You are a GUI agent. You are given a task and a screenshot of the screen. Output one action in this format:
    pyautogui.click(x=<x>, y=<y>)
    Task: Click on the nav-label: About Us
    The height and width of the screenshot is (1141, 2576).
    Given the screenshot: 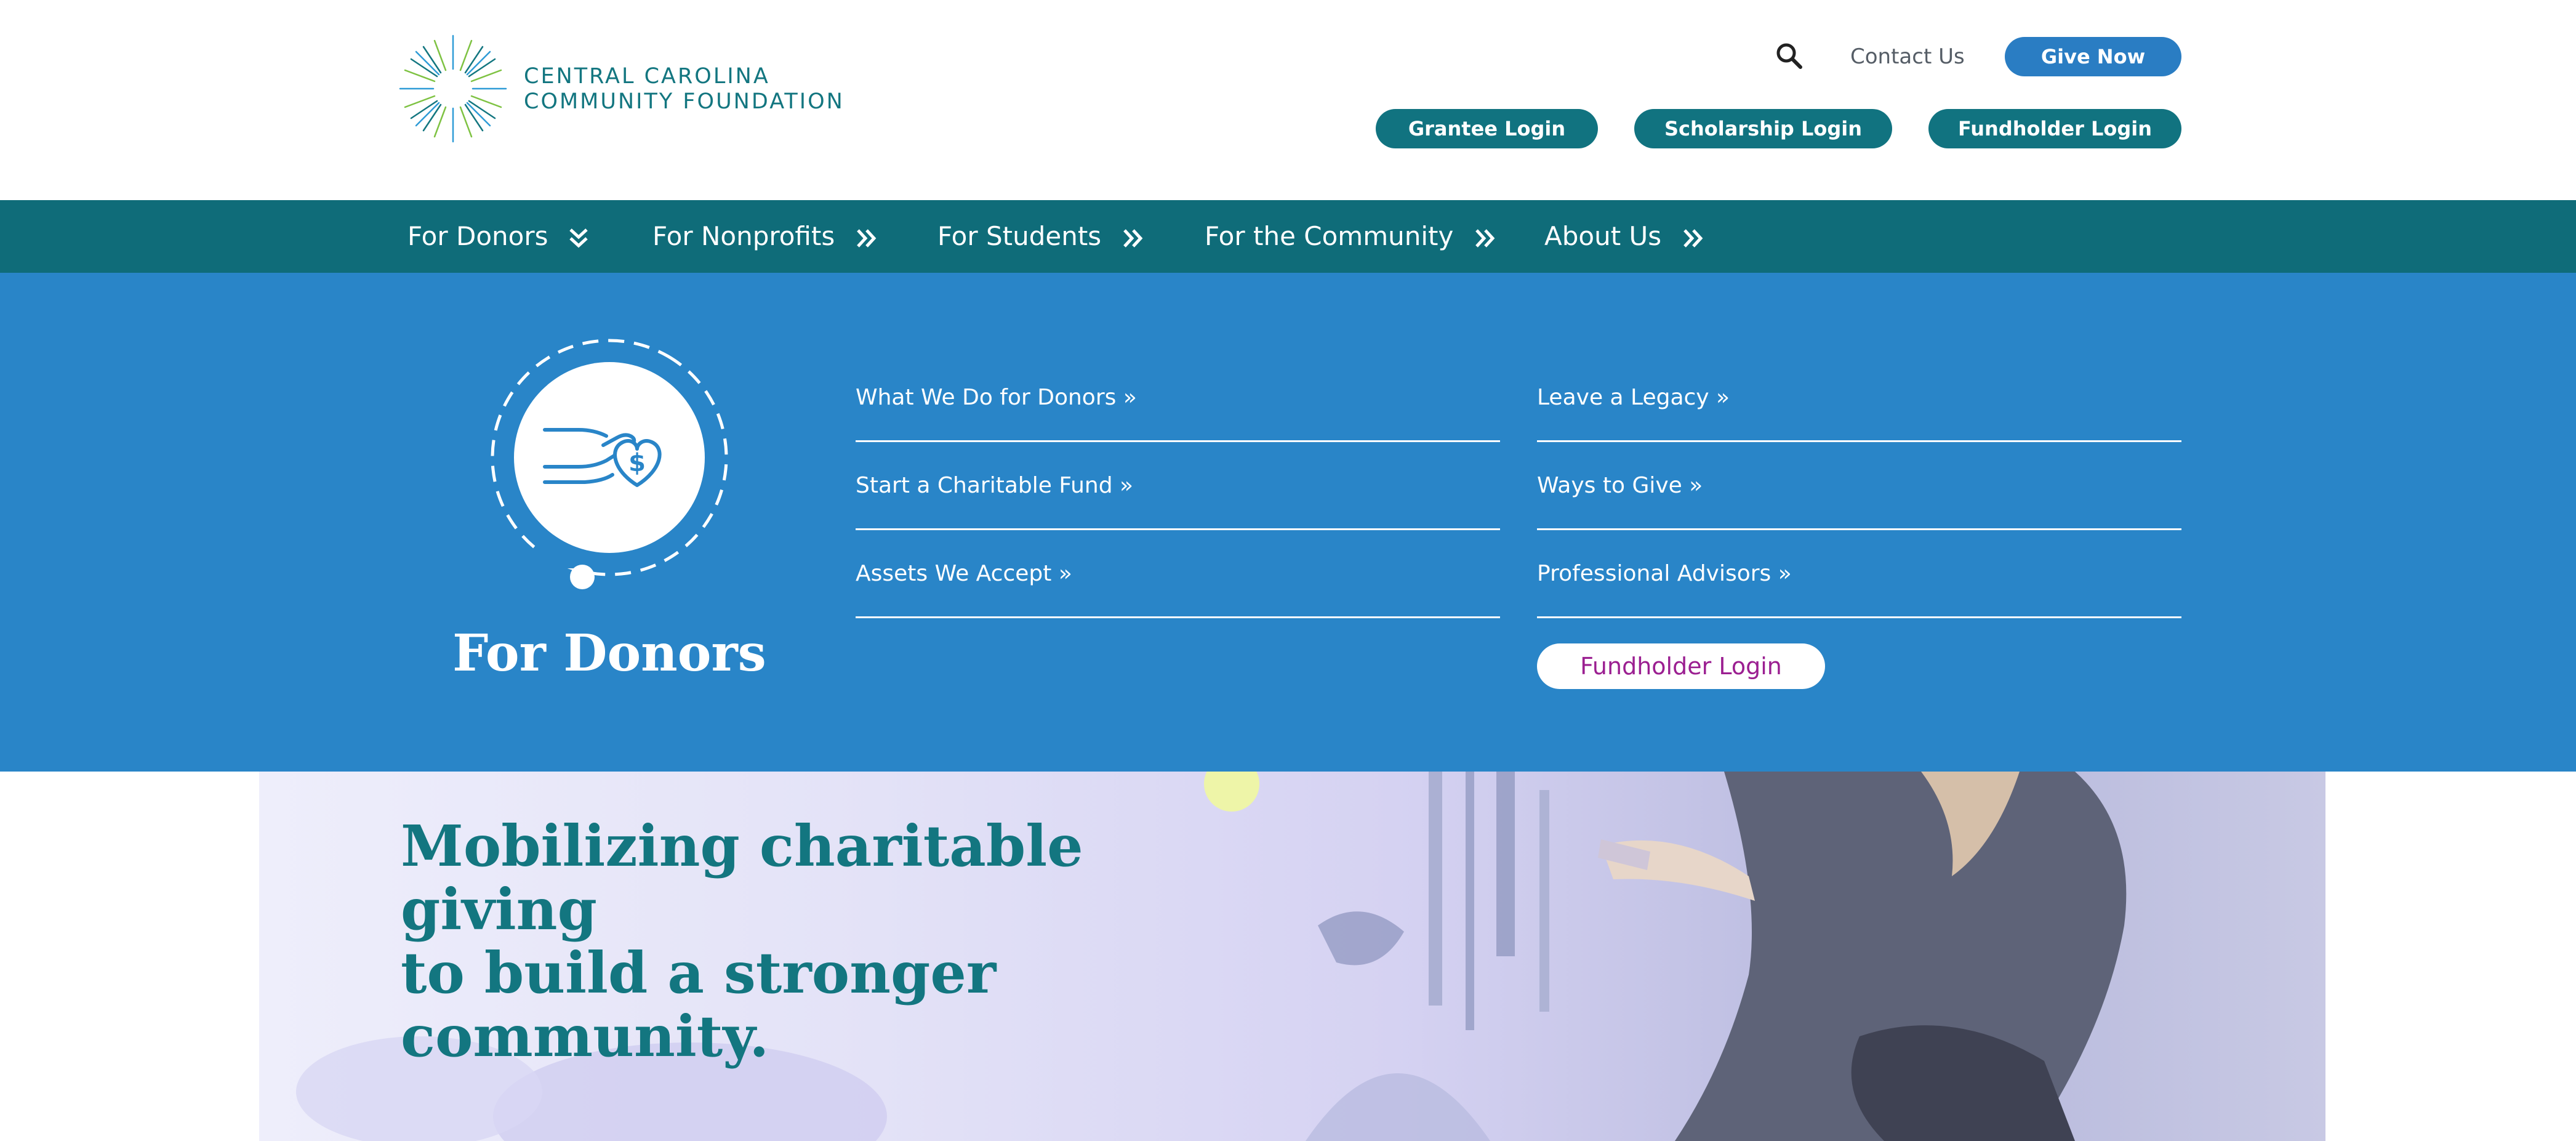 What is the action you would take?
    pyautogui.click(x=1603, y=236)
    